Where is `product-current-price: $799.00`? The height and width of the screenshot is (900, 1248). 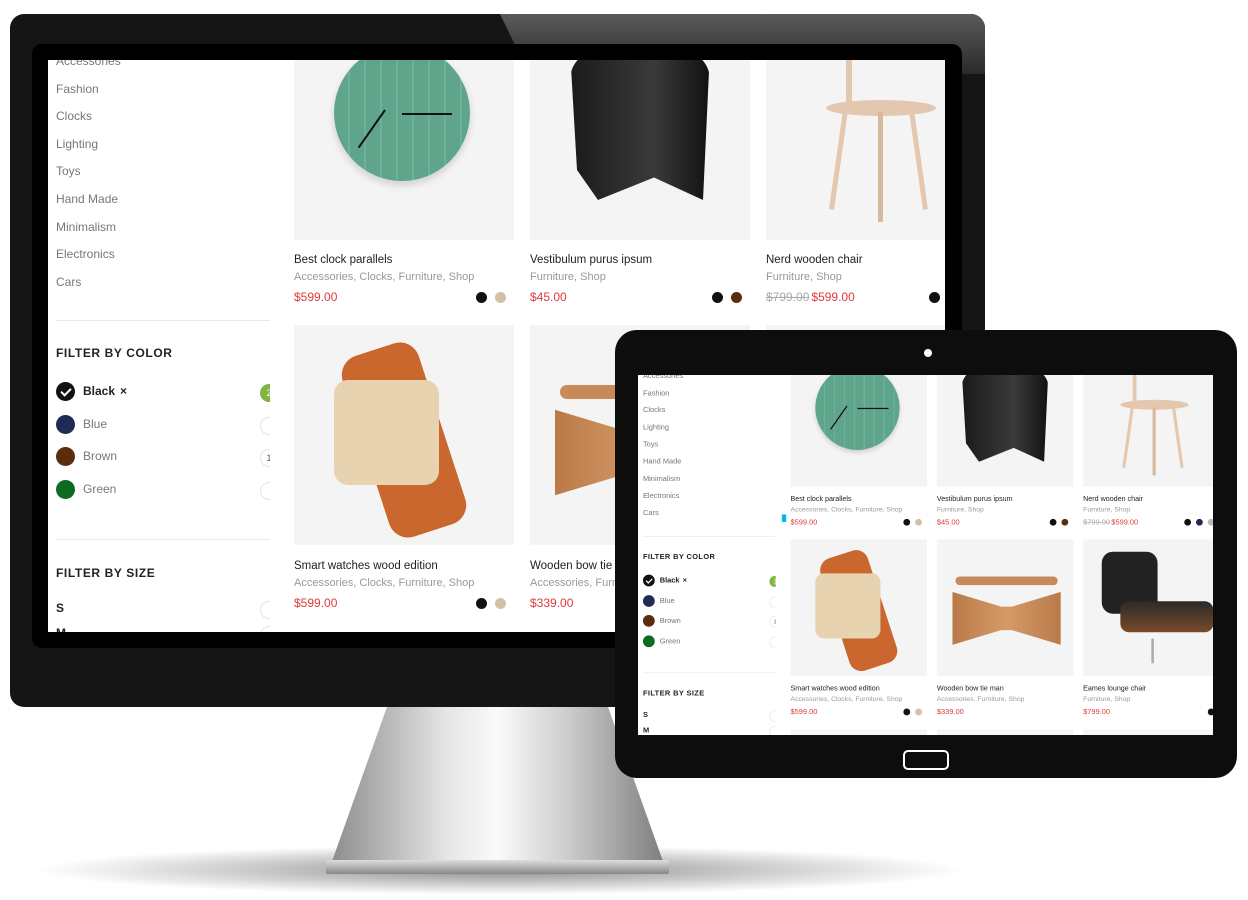
product-current-price: $799.00 is located at coordinates (1097, 711).